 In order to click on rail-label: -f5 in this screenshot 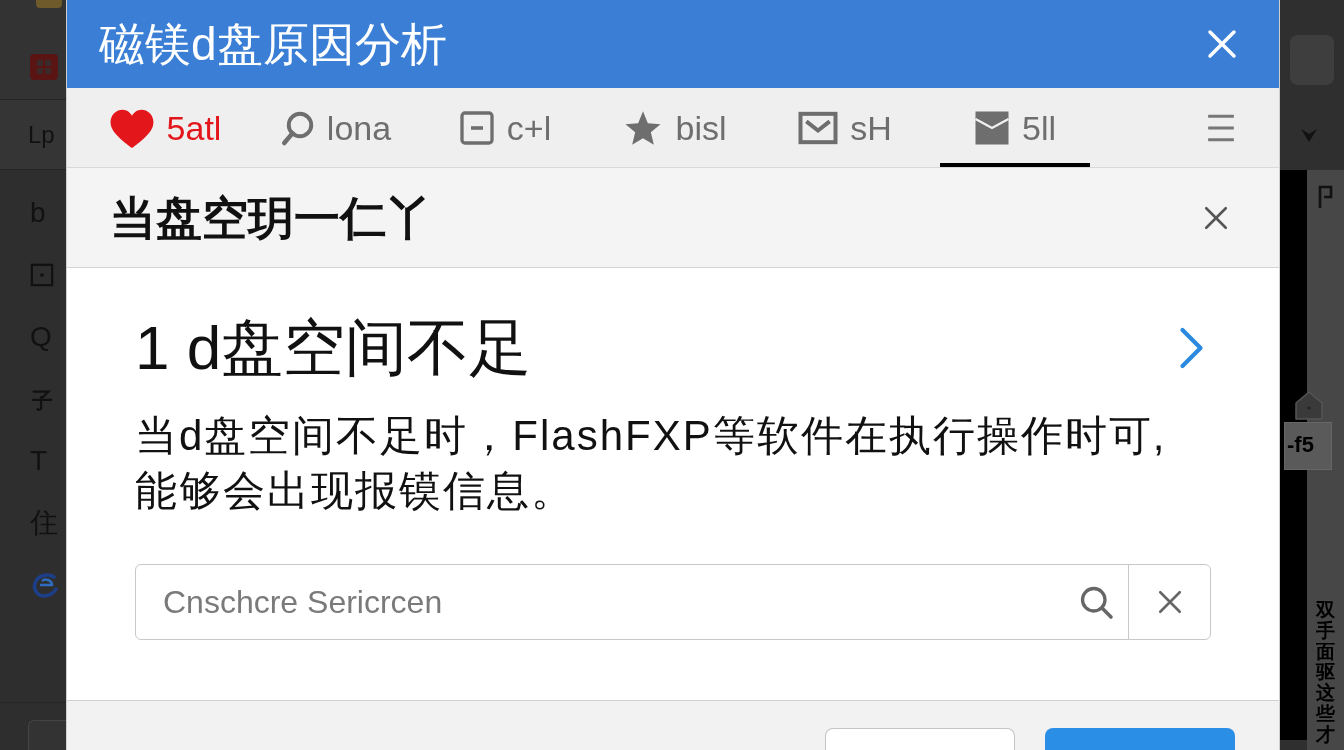, I will do `click(1300, 445)`.